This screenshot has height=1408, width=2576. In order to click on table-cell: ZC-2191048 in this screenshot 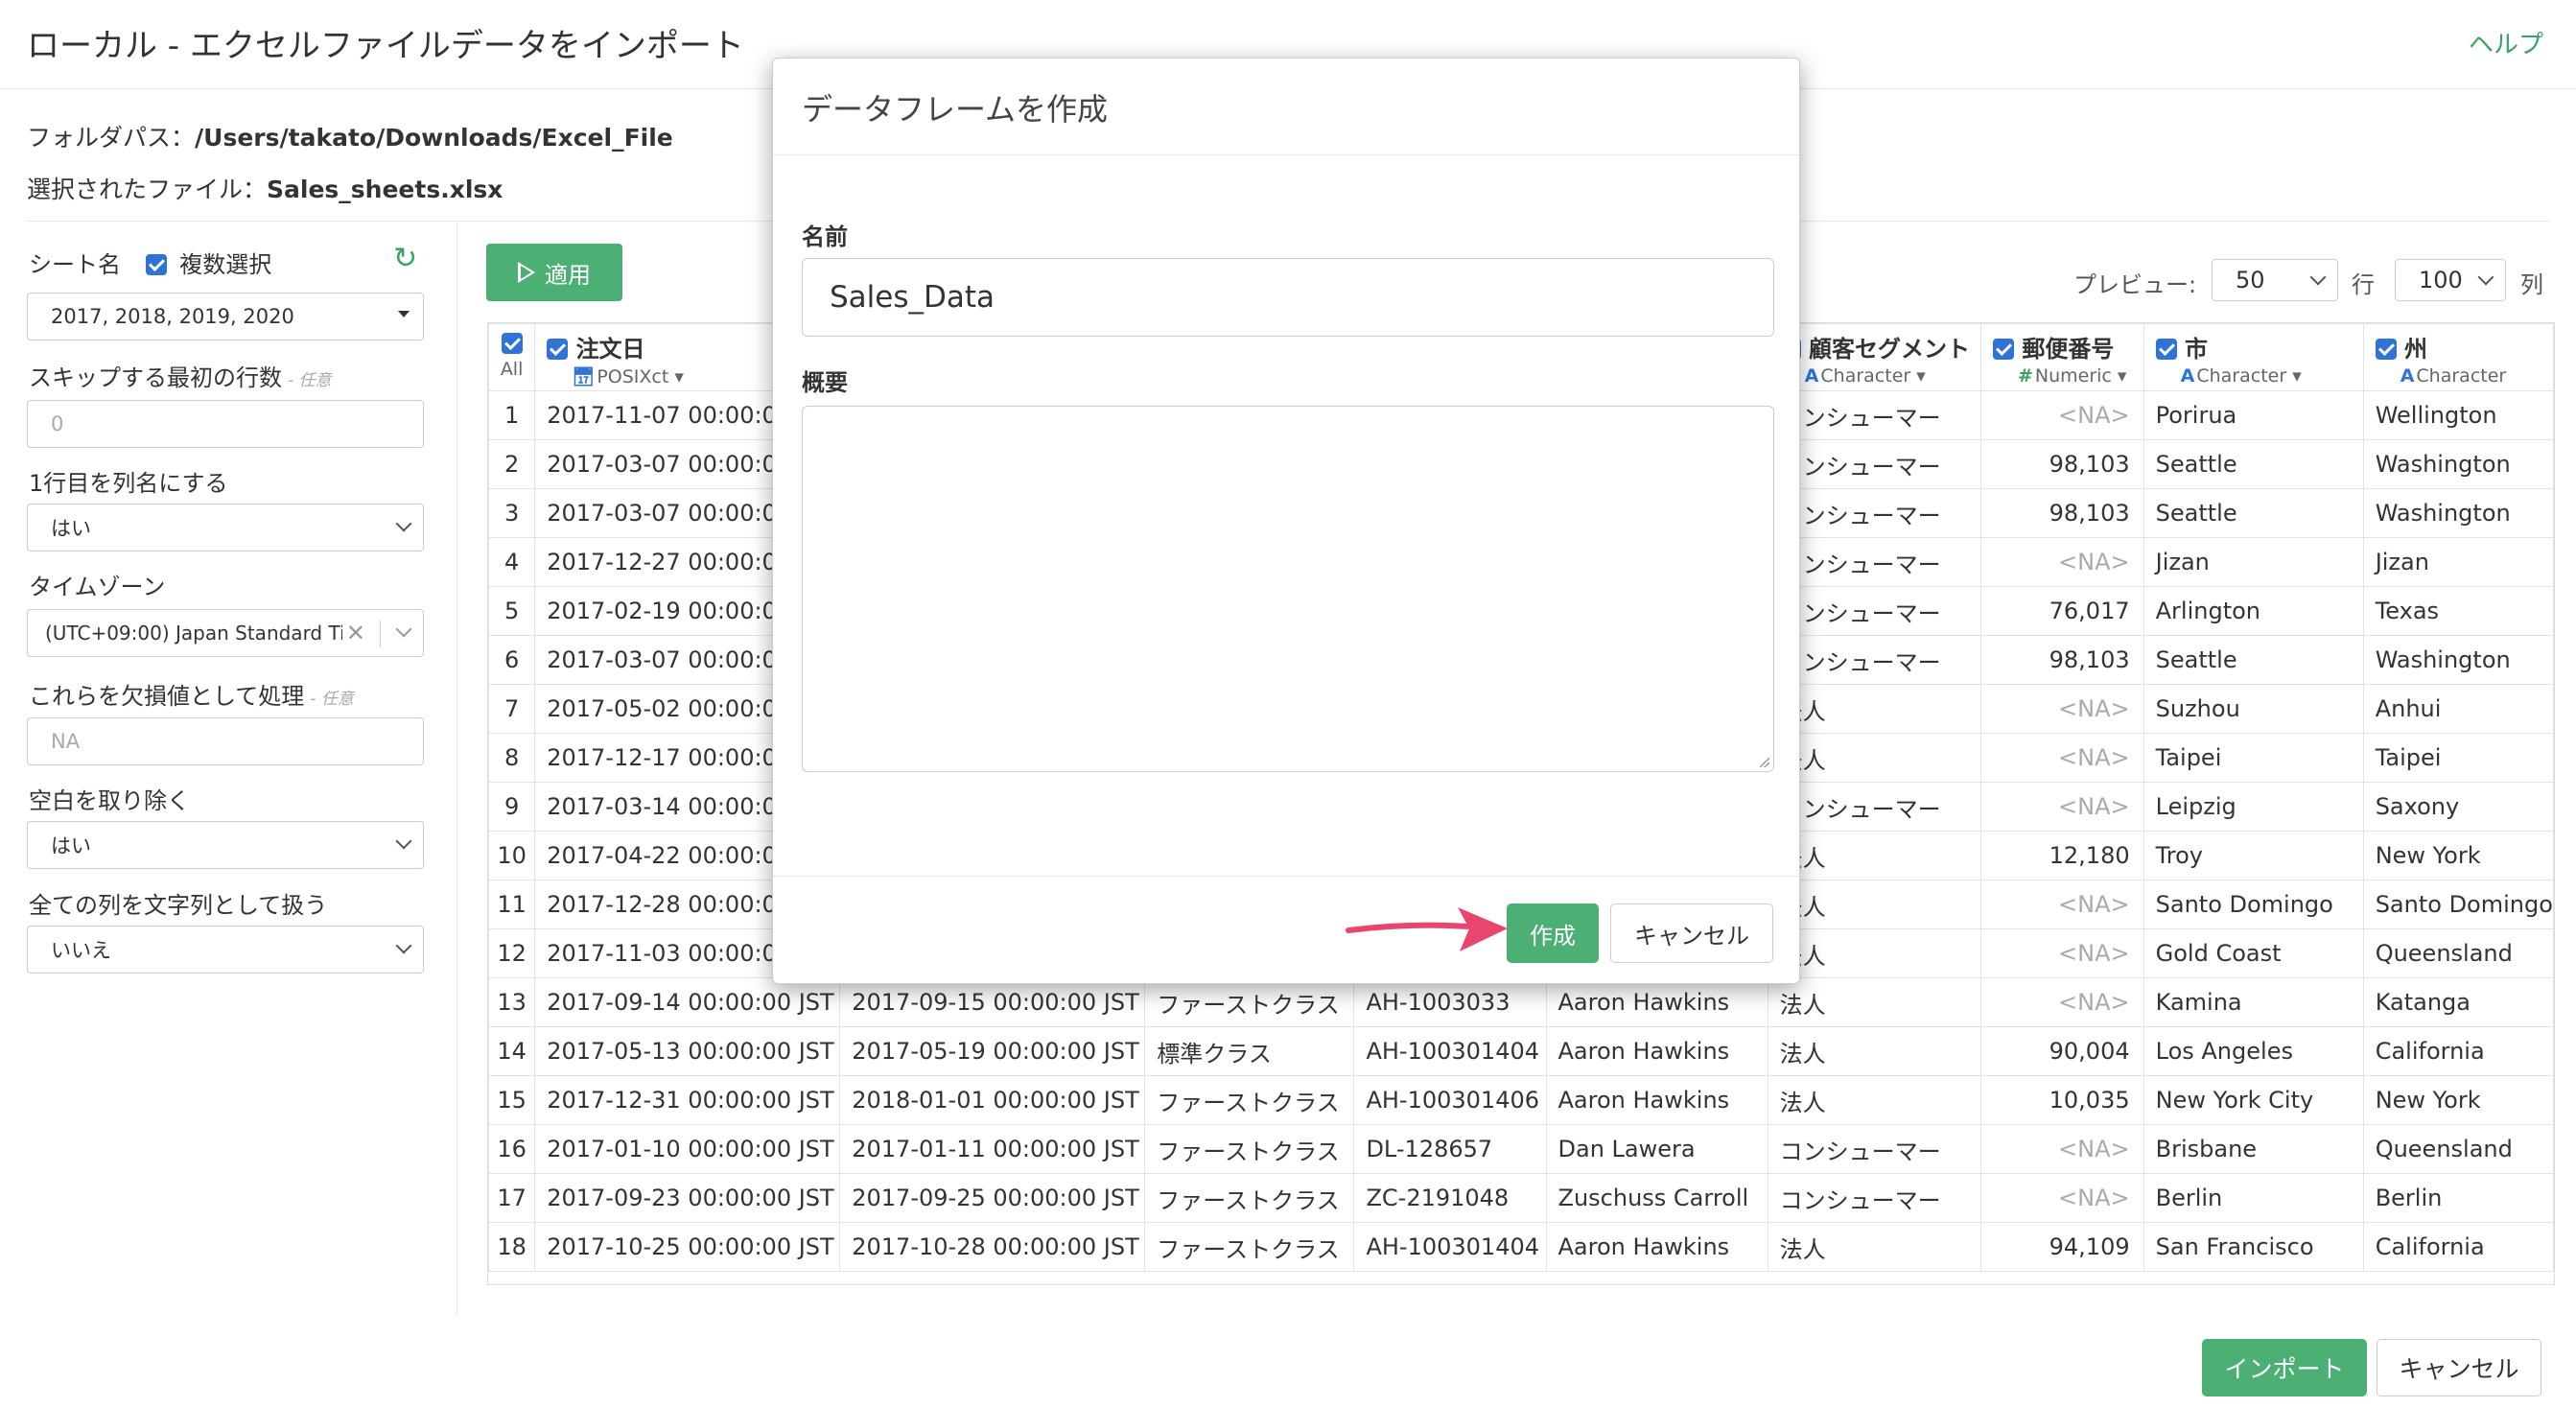, I will do `click(1450, 1198)`.